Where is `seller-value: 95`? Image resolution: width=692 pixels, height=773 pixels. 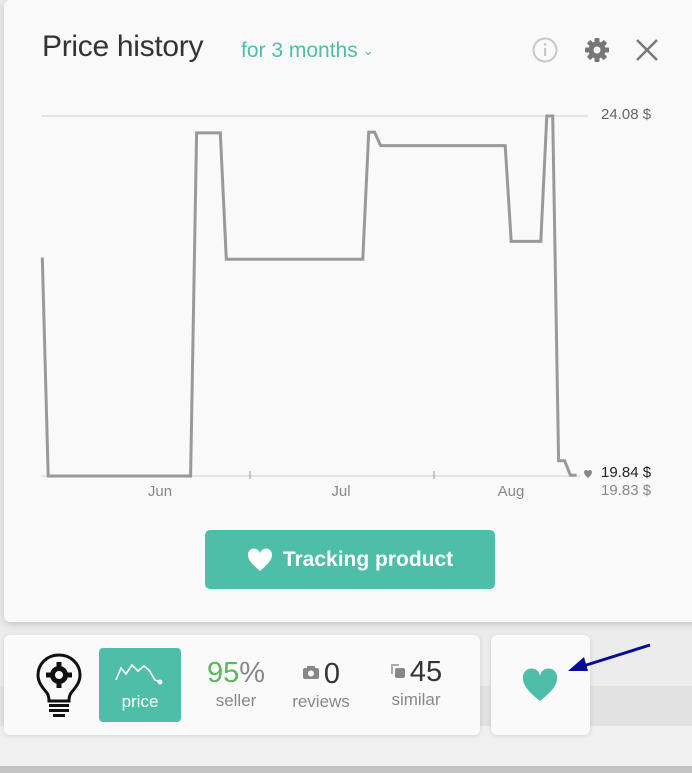
seller-value: 95 is located at coordinates (223, 673).